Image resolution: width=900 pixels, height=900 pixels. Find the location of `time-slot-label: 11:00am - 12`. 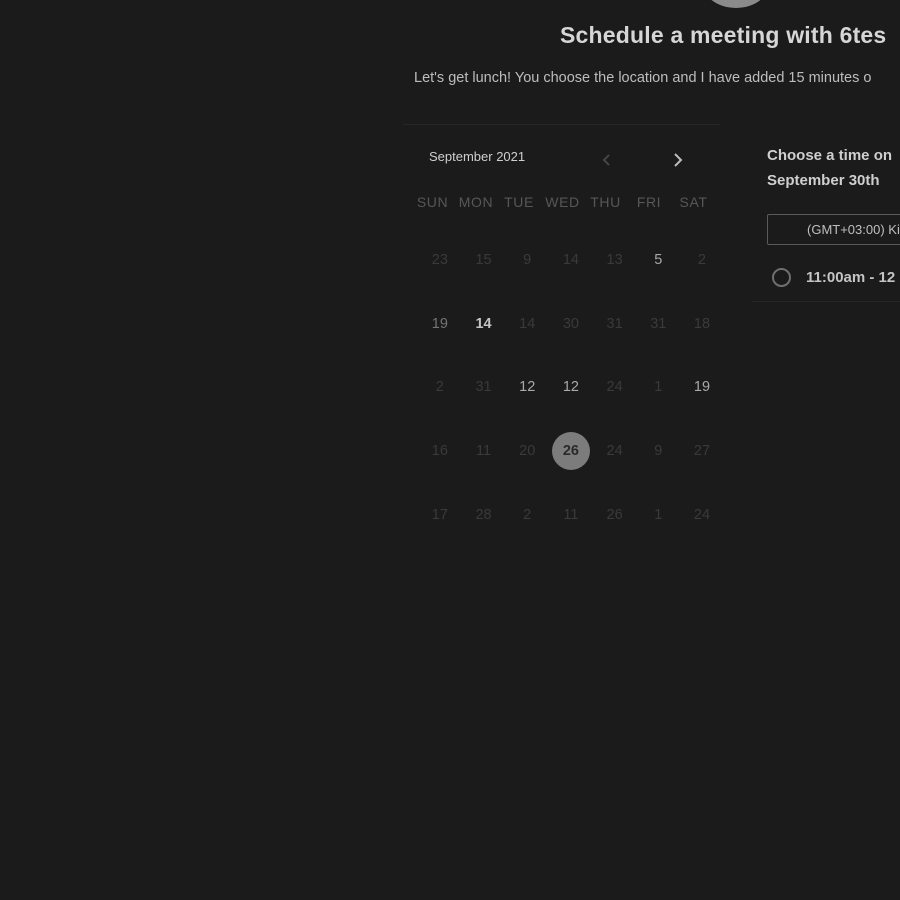

time-slot-label: 11:00am - 12 is located at coordinates (851, 277).